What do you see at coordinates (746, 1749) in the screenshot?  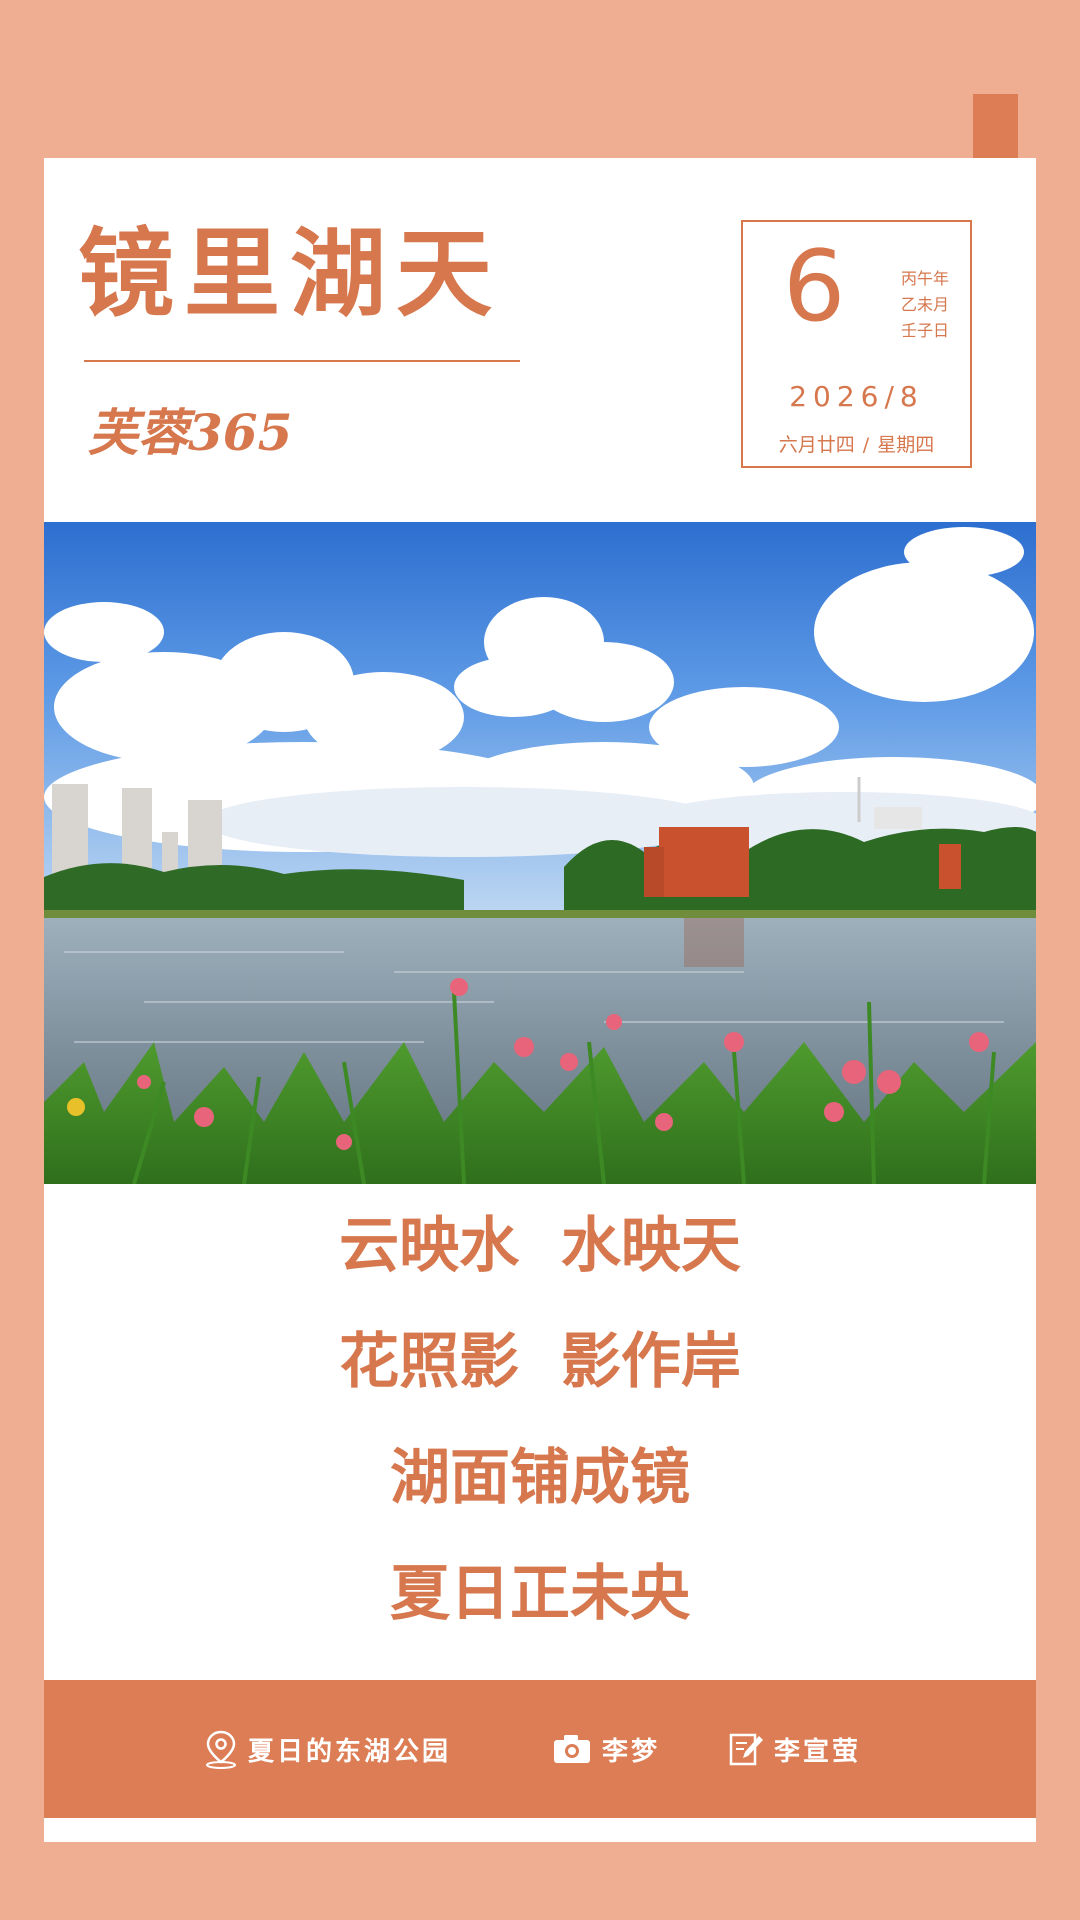 I see `edit-note-icon` at bounding box center [746, 1749].